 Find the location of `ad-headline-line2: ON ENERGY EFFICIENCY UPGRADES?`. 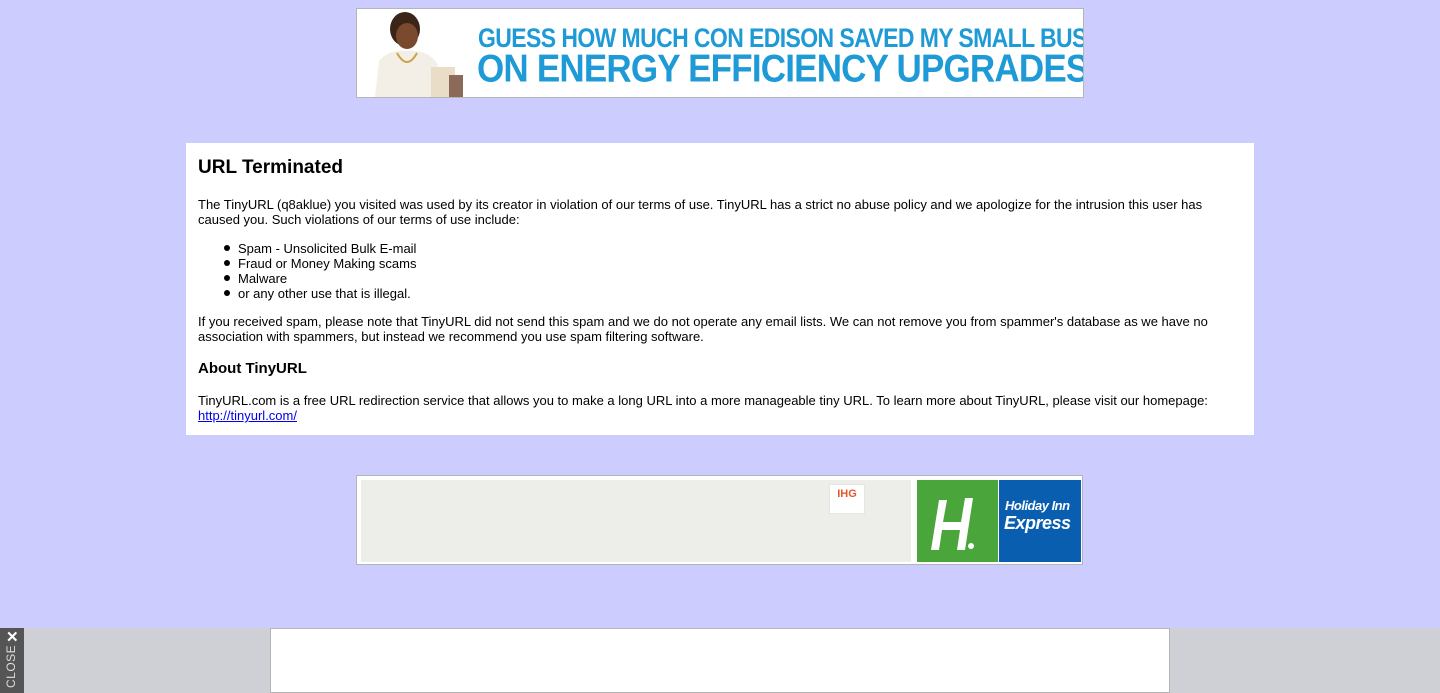

ad-headline-line2: ON ENERGY EFFICIENCY UPGRADES? is located at coordinates (780, 69).